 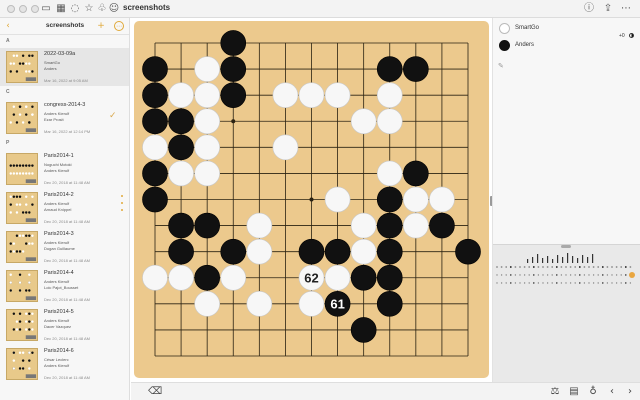 What do you see at coordinates (23, 9) in the screenshot?
I see `minimize-window-button` at bounding box center [23, 9].